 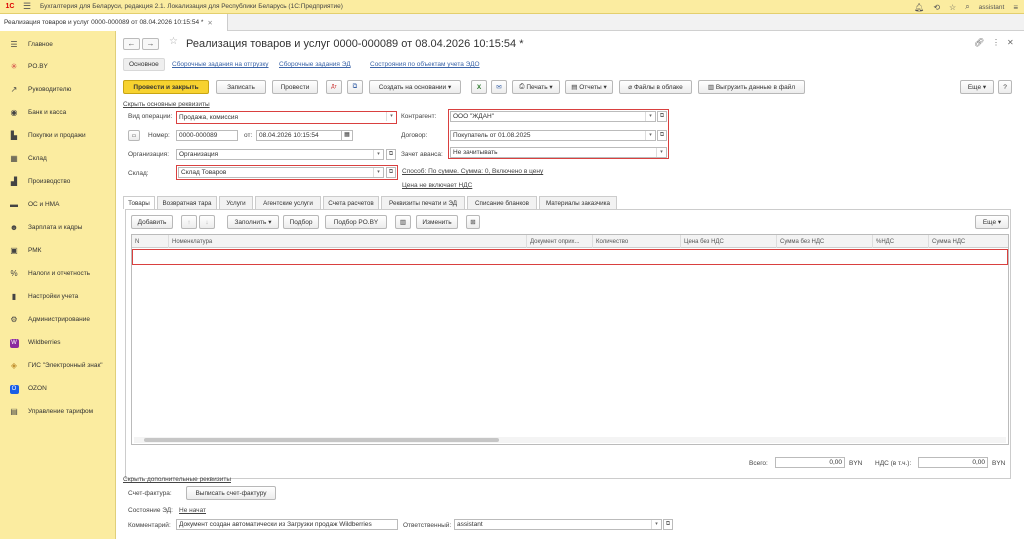 I want to click on subtab-assembly-shipping: Сборочные задания на отгрузку, so click(x=220, y=64).